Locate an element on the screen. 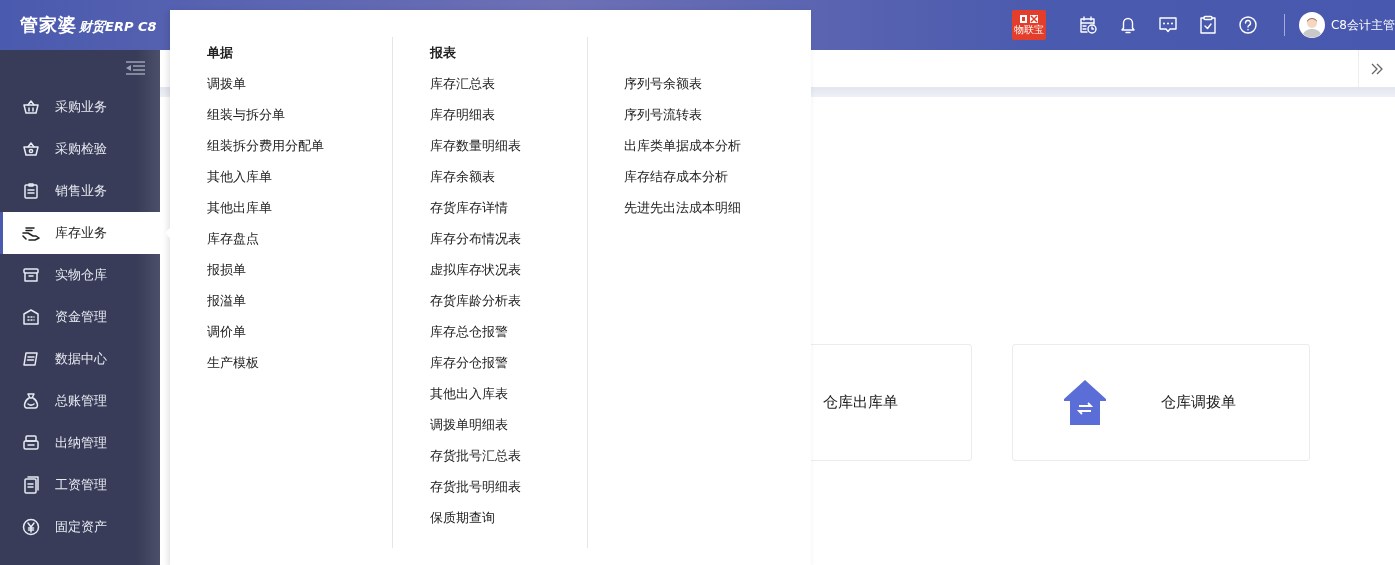 The width and height of the screenshot is (1395, 565). menu-item: 其他出入库表 is located at coordinates (508, 393).